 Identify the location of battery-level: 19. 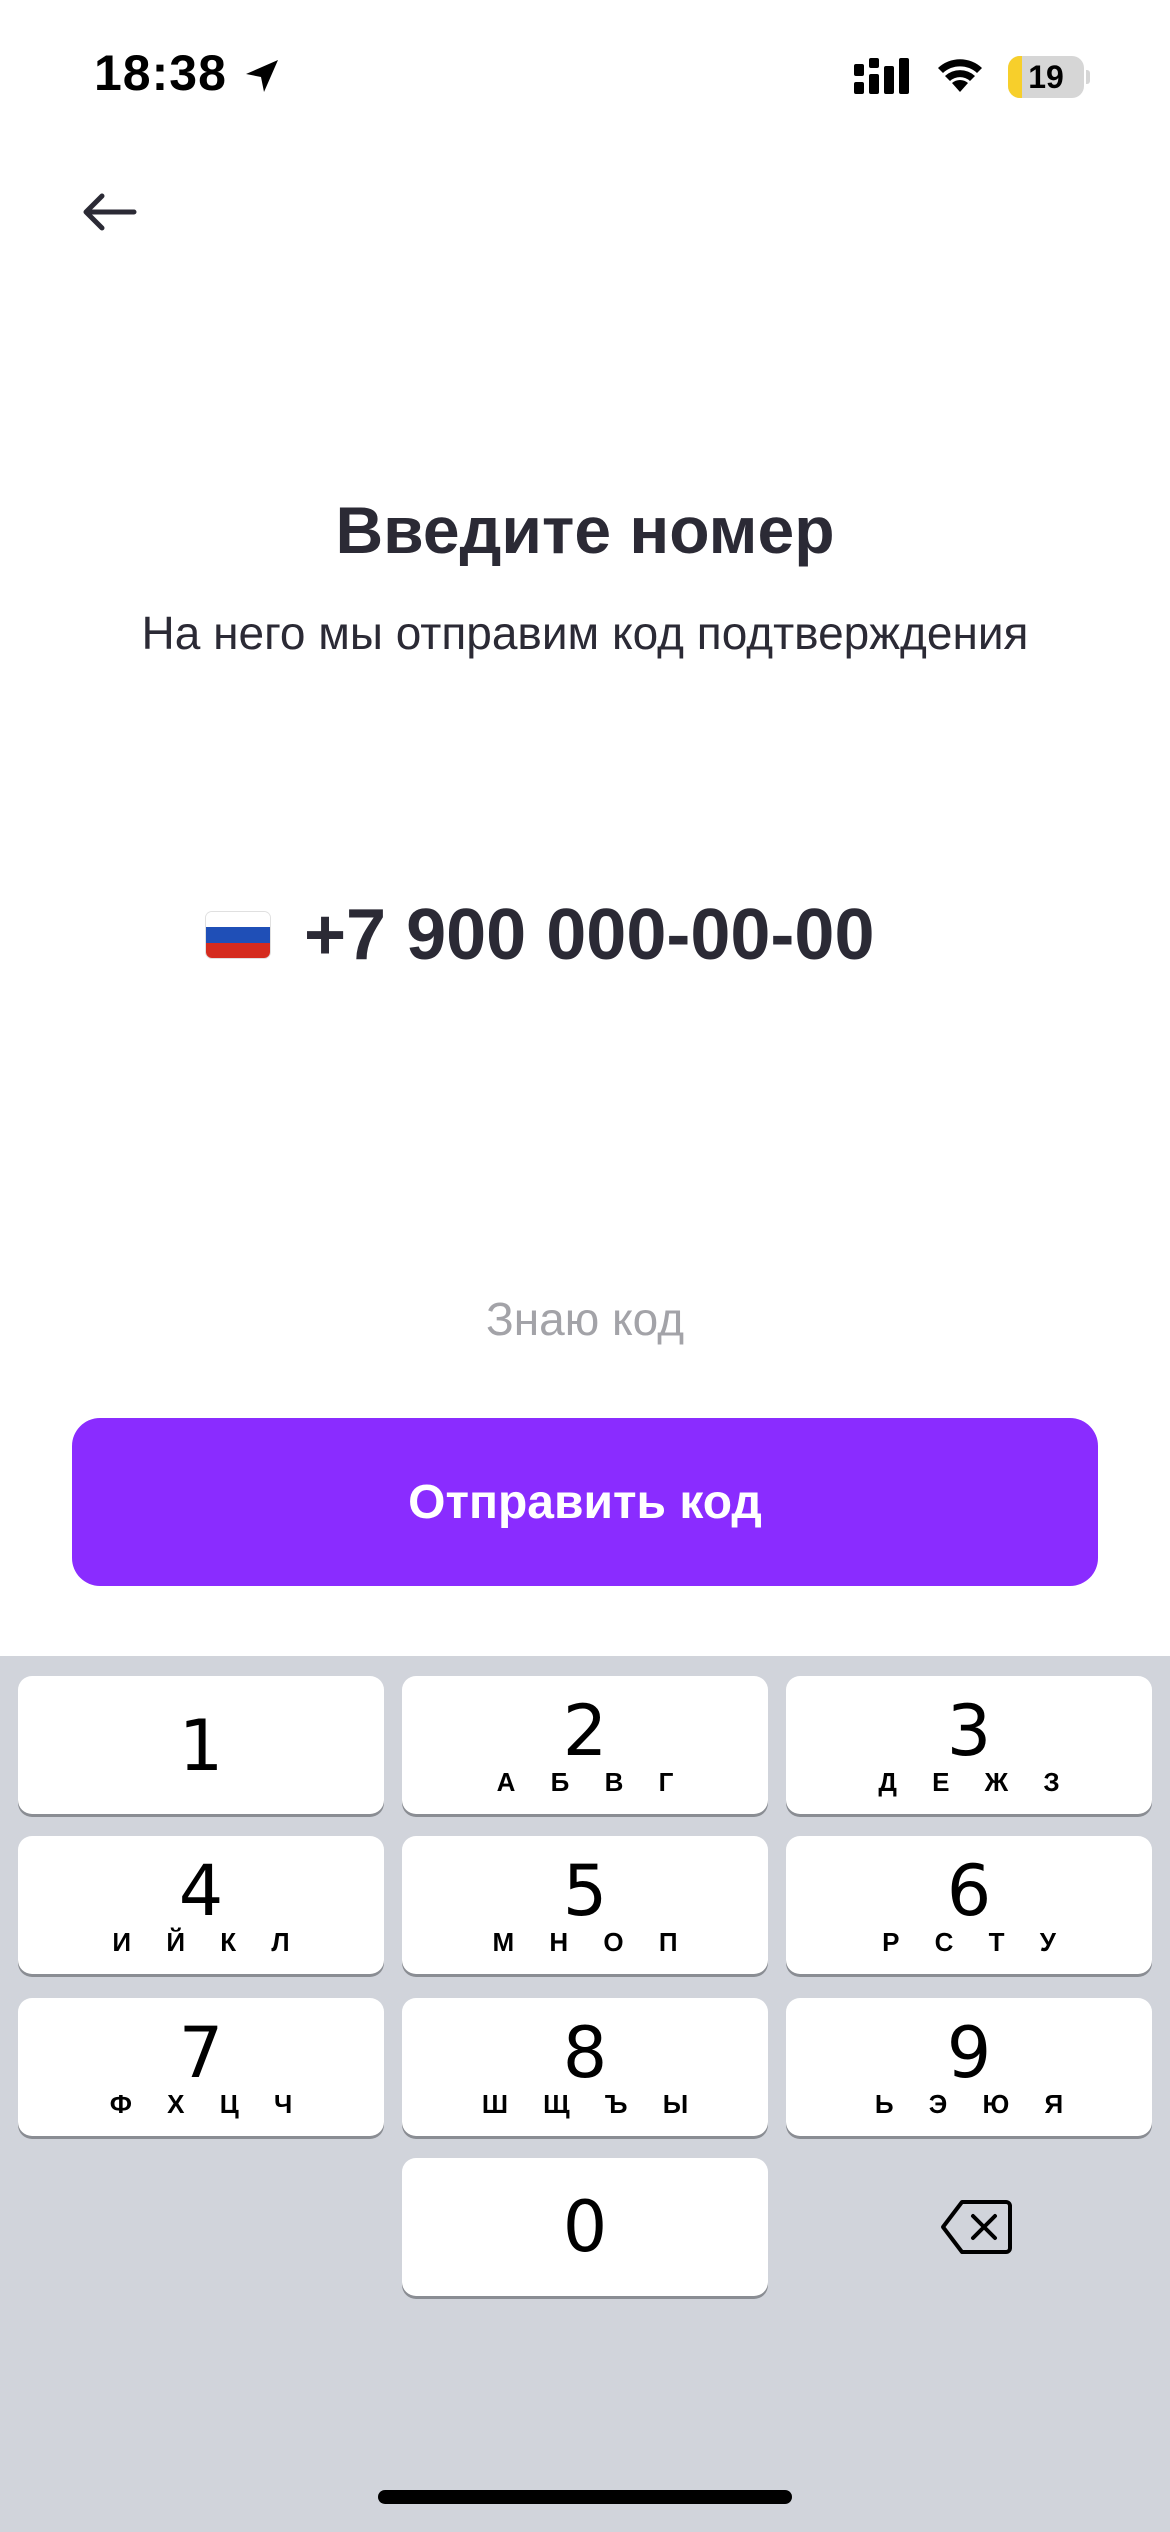
(1046, 77).